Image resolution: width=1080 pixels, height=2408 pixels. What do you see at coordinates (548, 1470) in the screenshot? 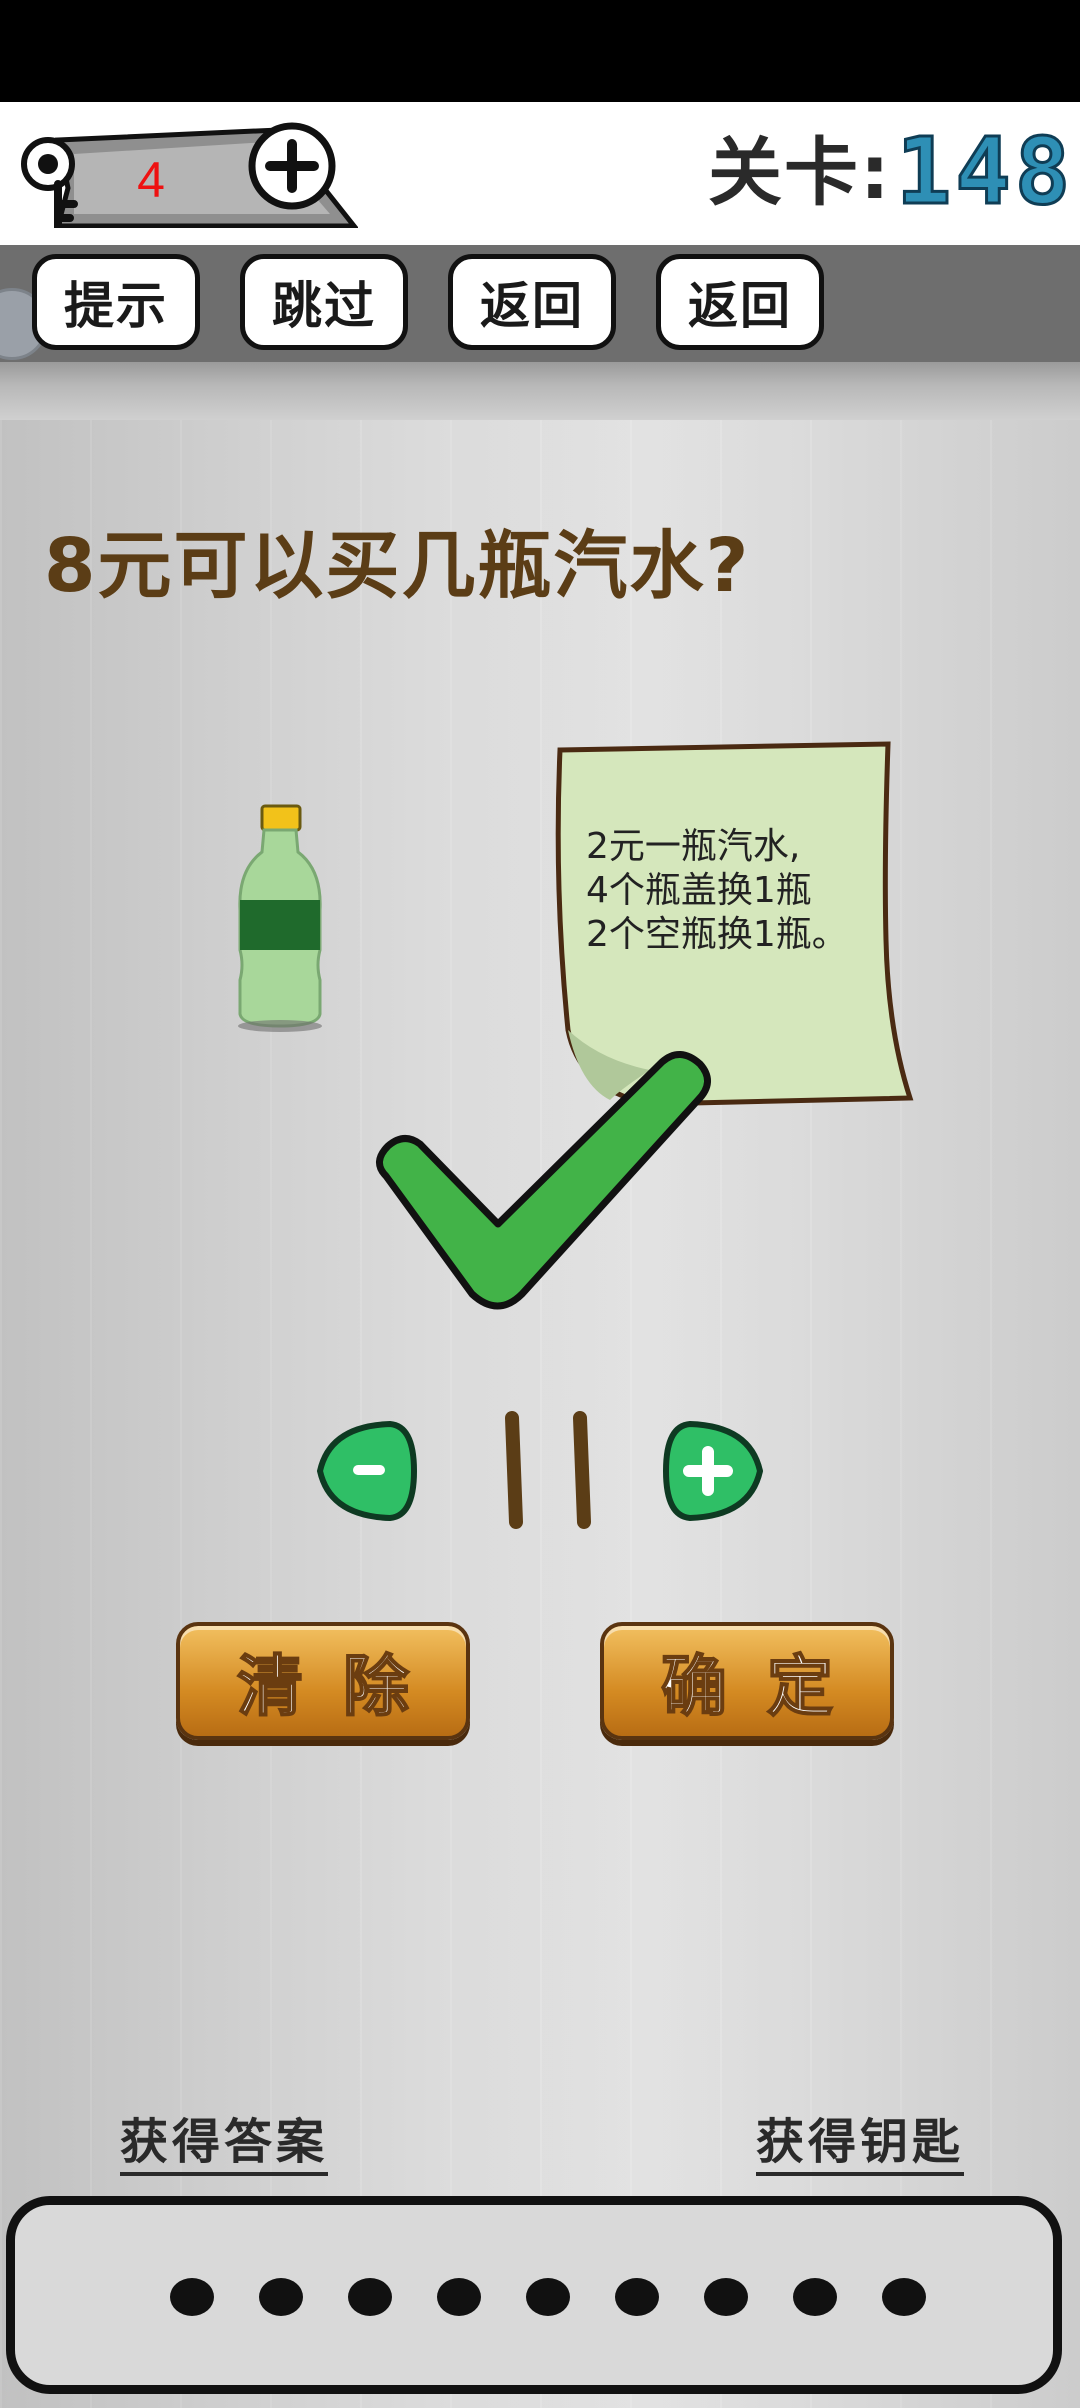
I see `answer-value` at bounding box center [548, 1470].